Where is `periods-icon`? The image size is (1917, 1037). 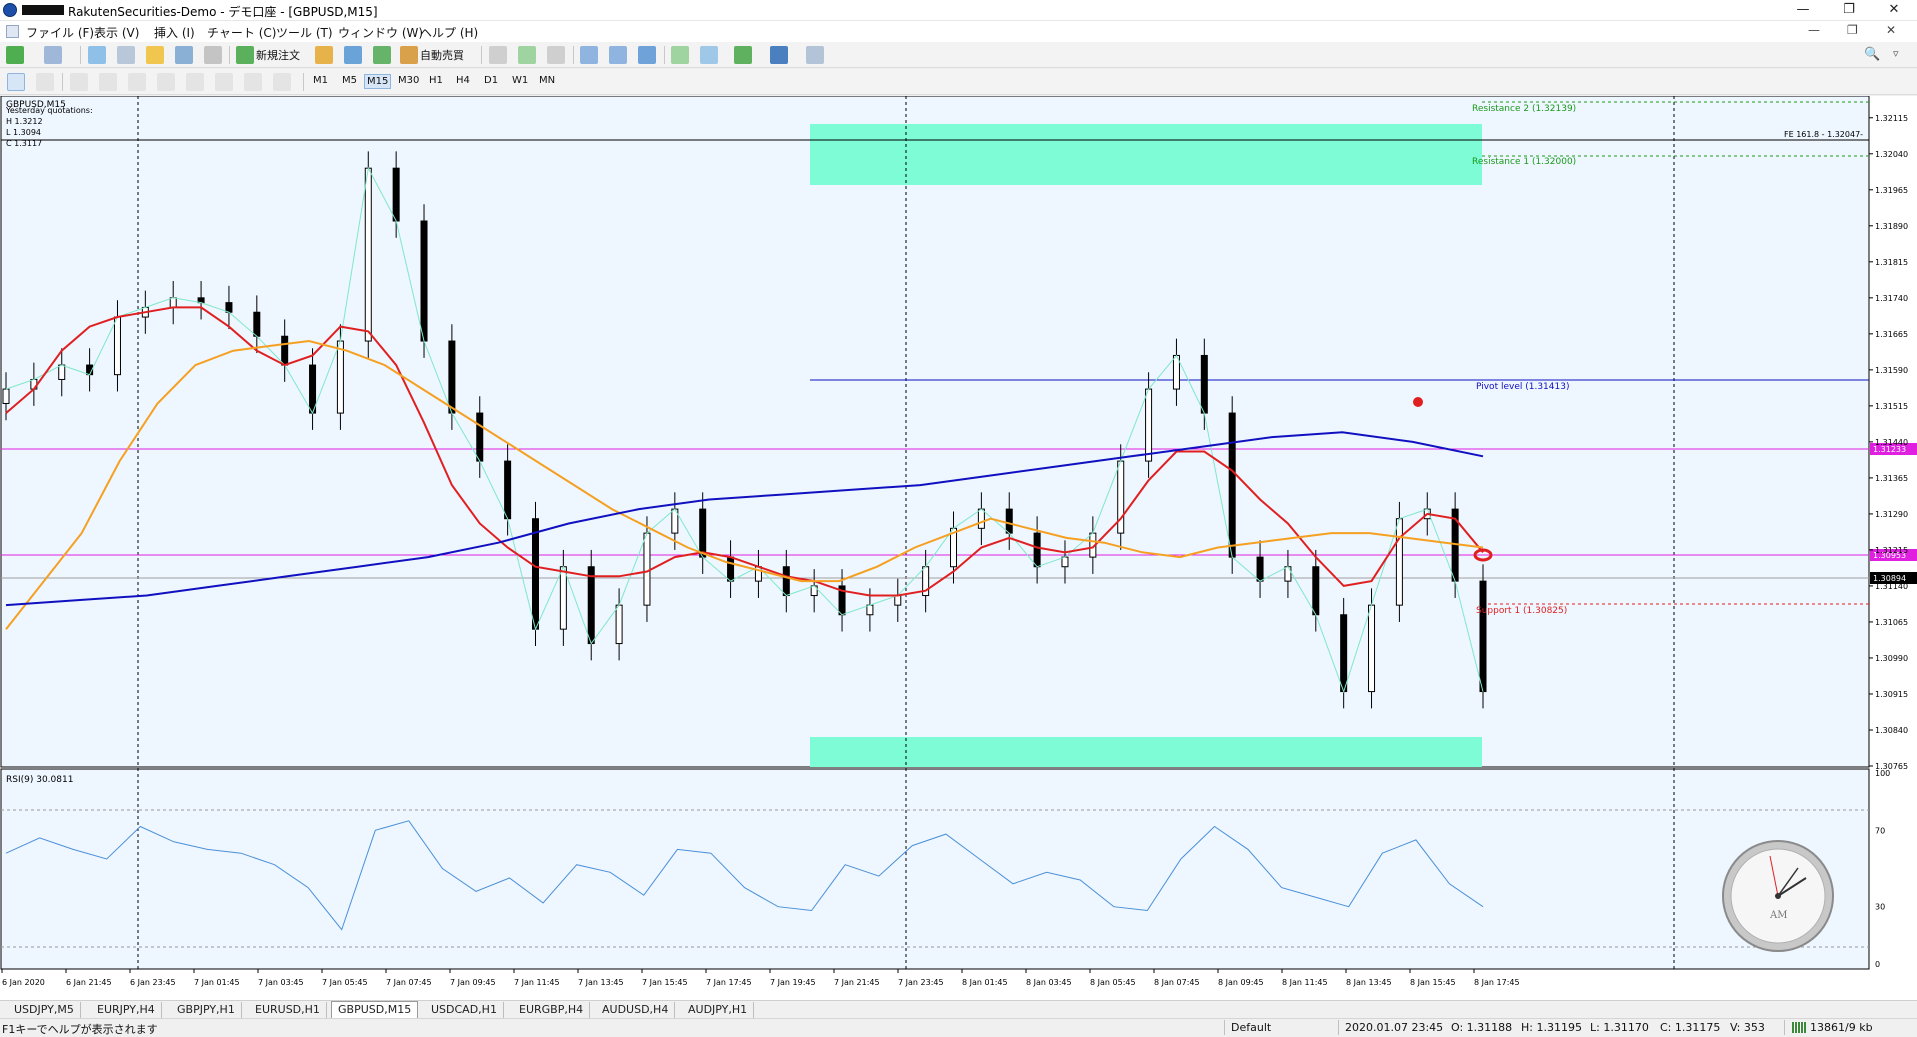 periods-icon is located at coordinates (779, 55).